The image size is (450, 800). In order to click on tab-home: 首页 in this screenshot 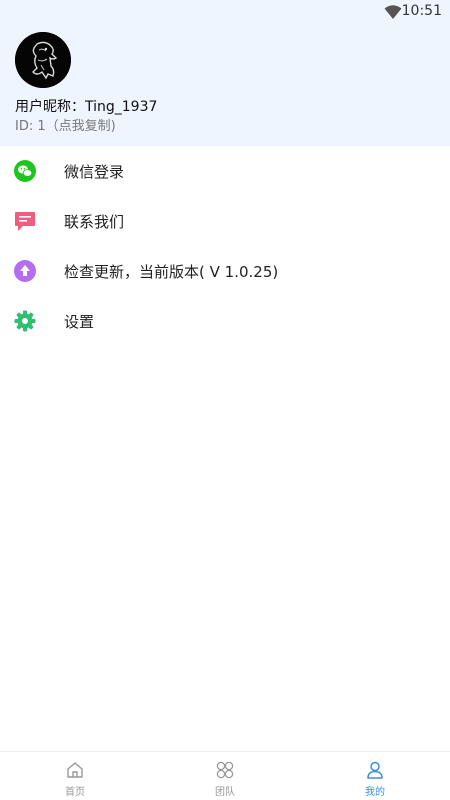, I will do `click(75, 776)`.